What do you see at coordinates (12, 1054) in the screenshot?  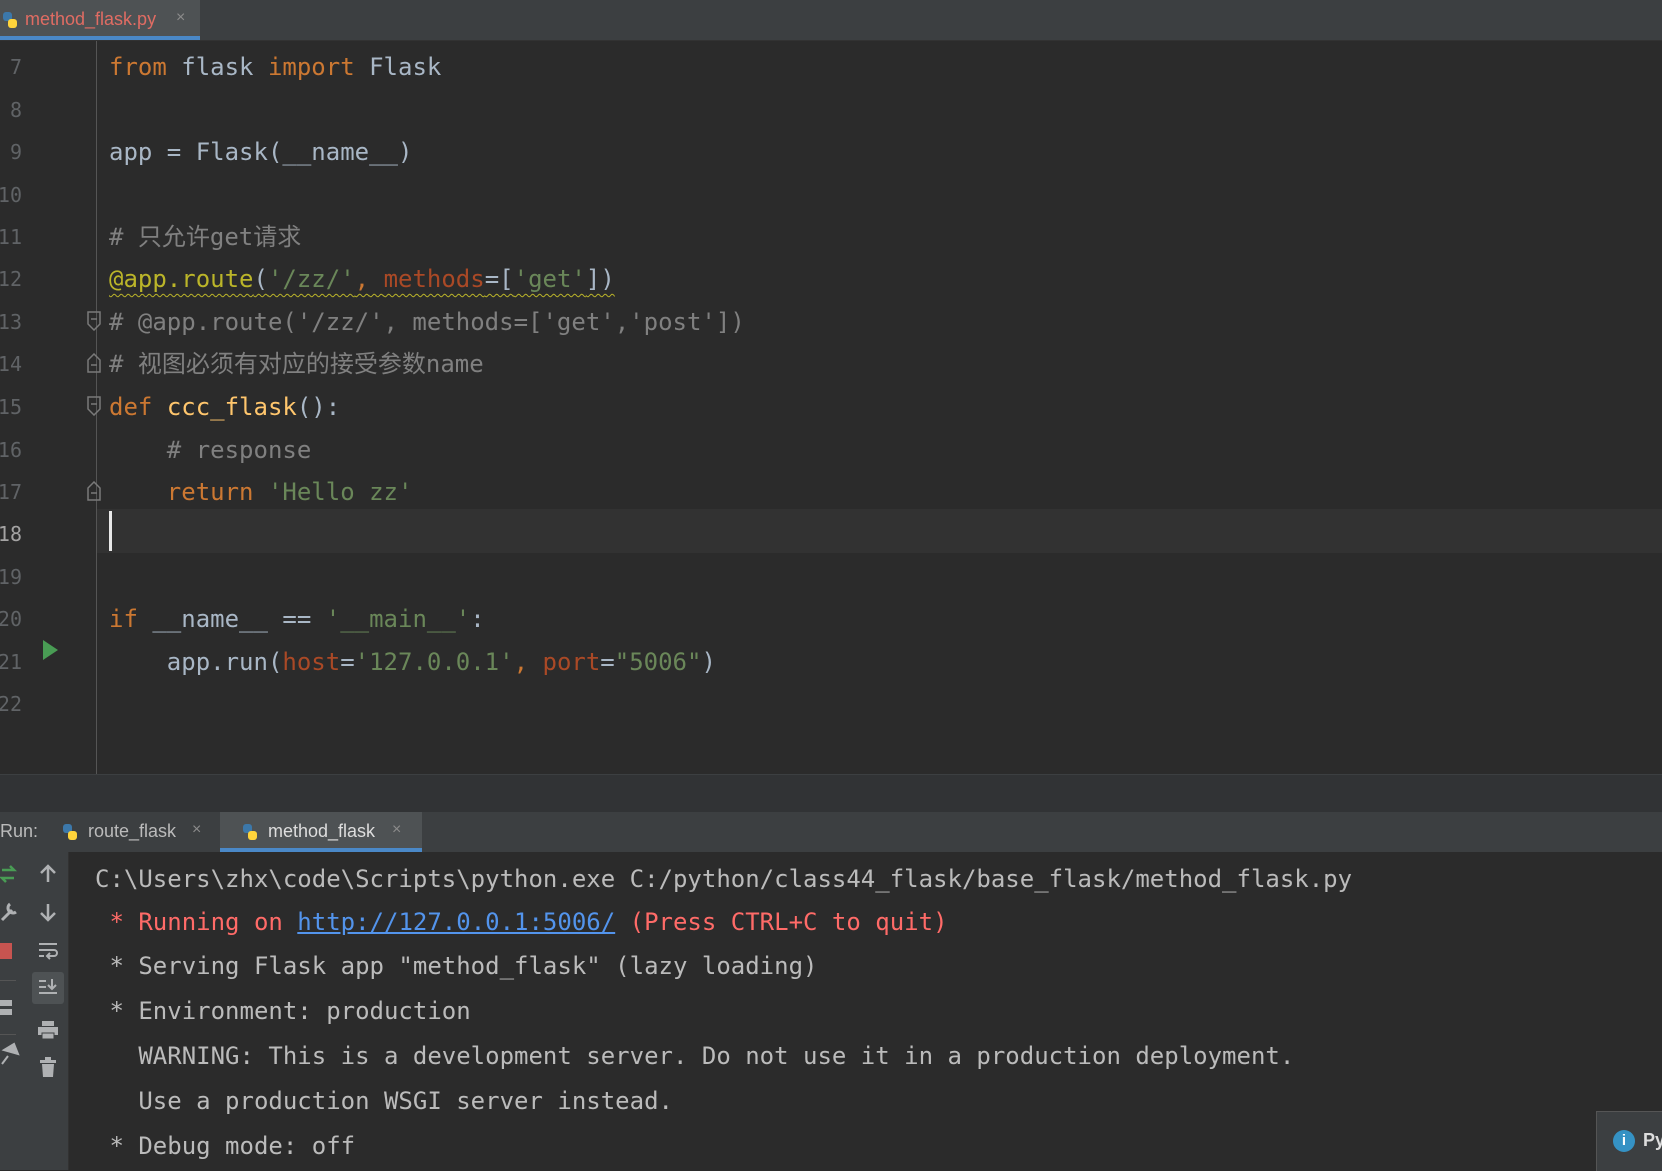 I see `pin-icon` at bounding box center [12, 1054].